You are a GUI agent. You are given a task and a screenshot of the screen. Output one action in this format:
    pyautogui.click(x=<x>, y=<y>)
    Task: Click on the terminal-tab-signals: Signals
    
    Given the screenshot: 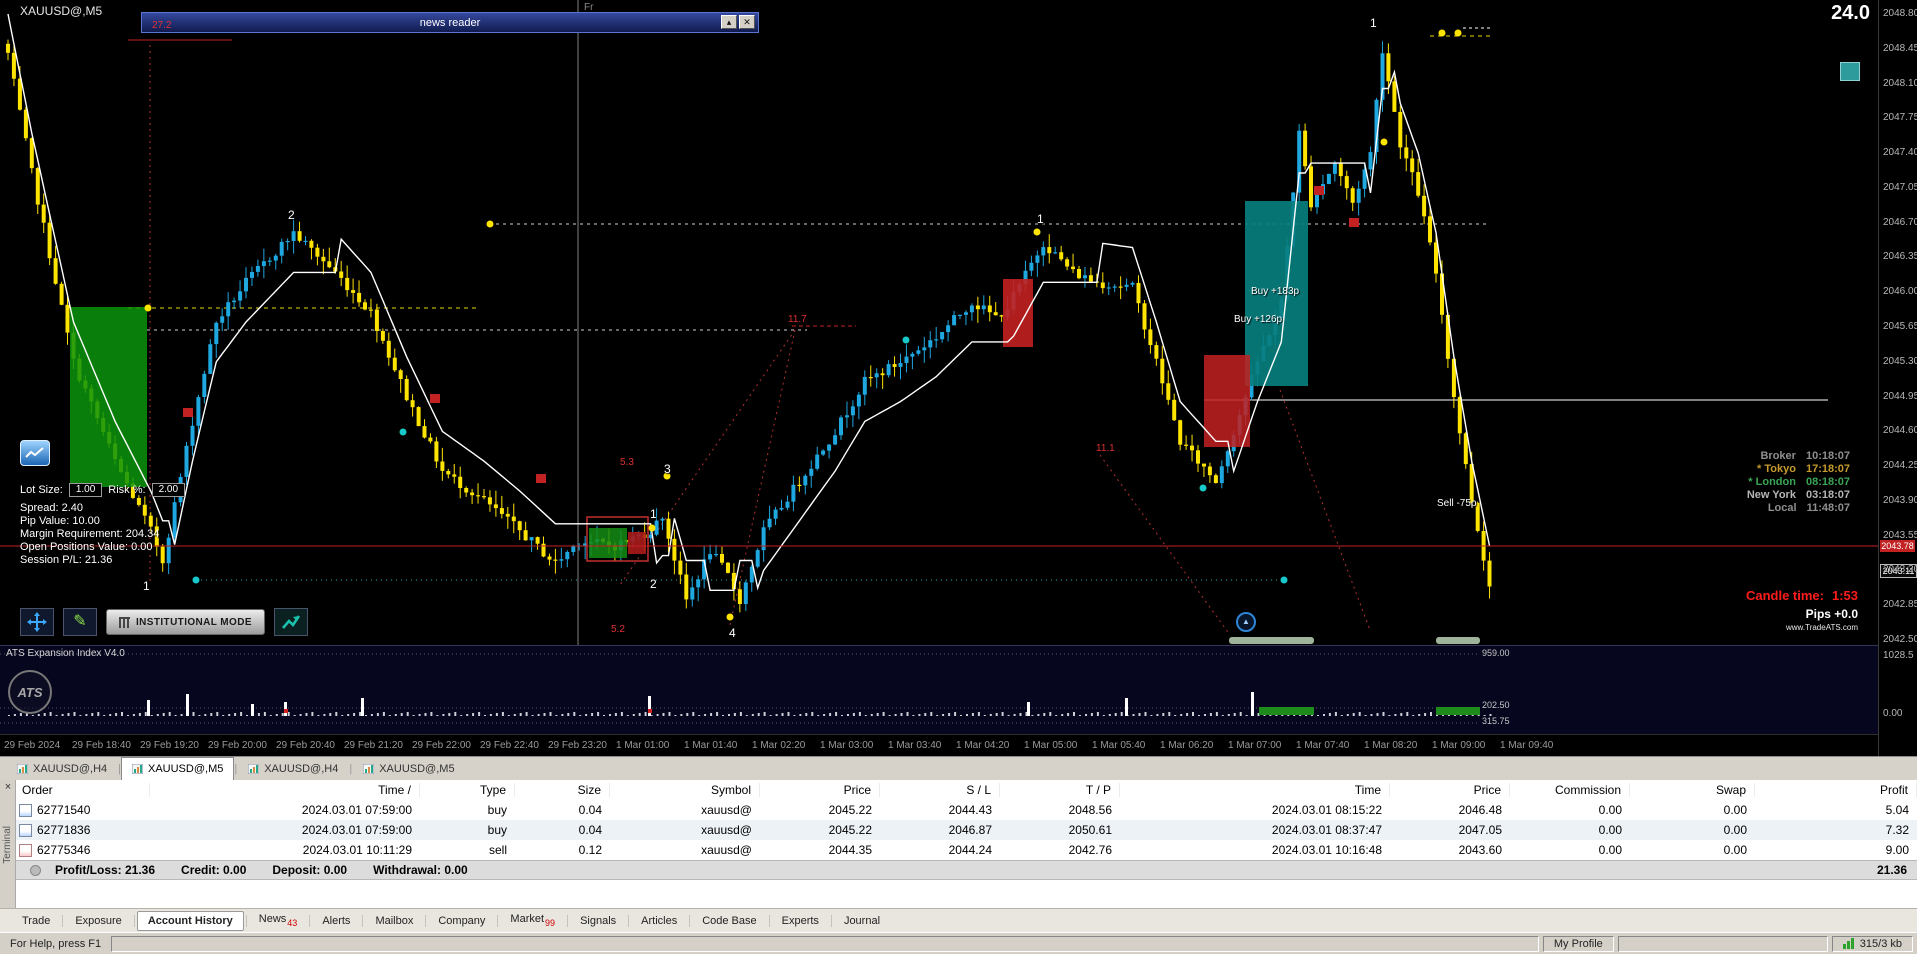 What is the action you would take?
    pyautogui.click(x=598, y=921)
    